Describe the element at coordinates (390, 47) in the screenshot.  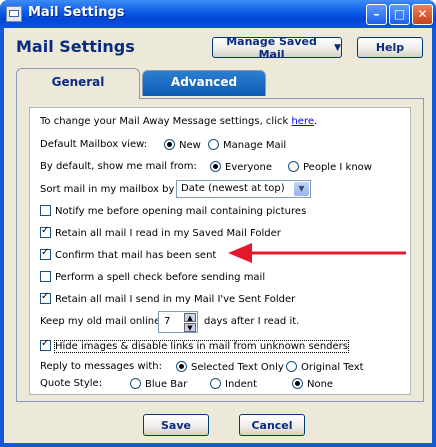
I see `help-button: Help` at that location.